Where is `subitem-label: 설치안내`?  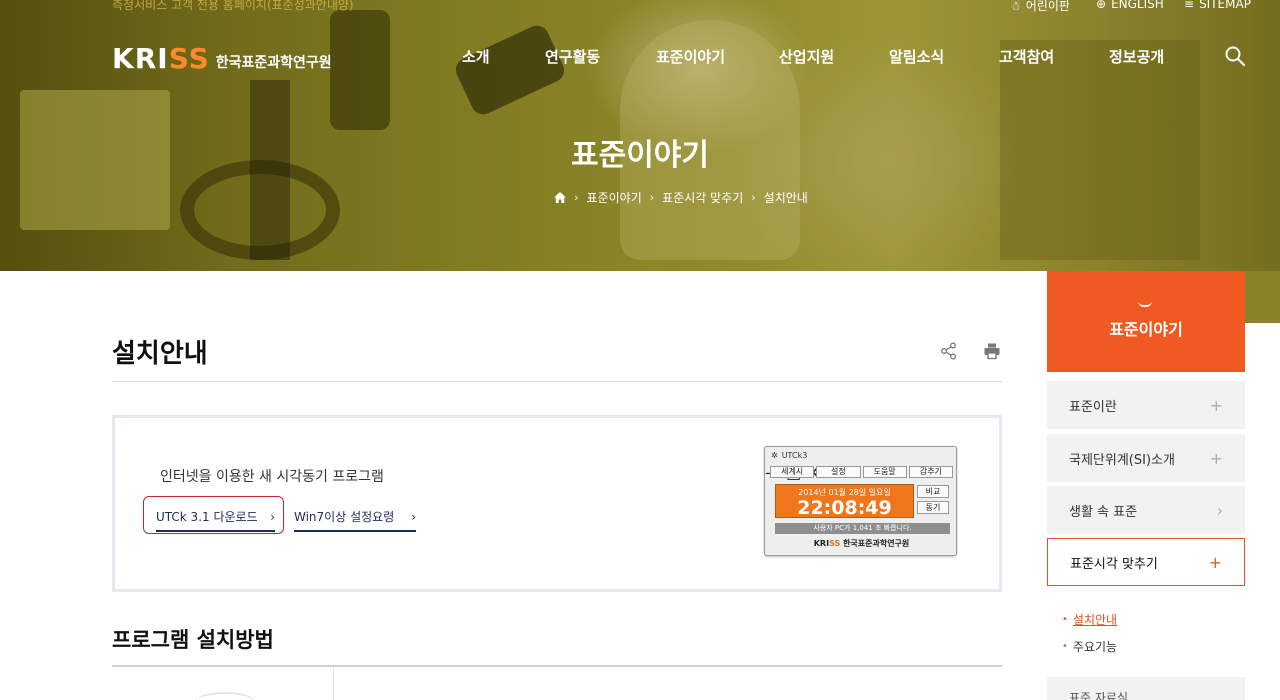 subitem-label: 설치안내 is located at coordinates (1095, 620).